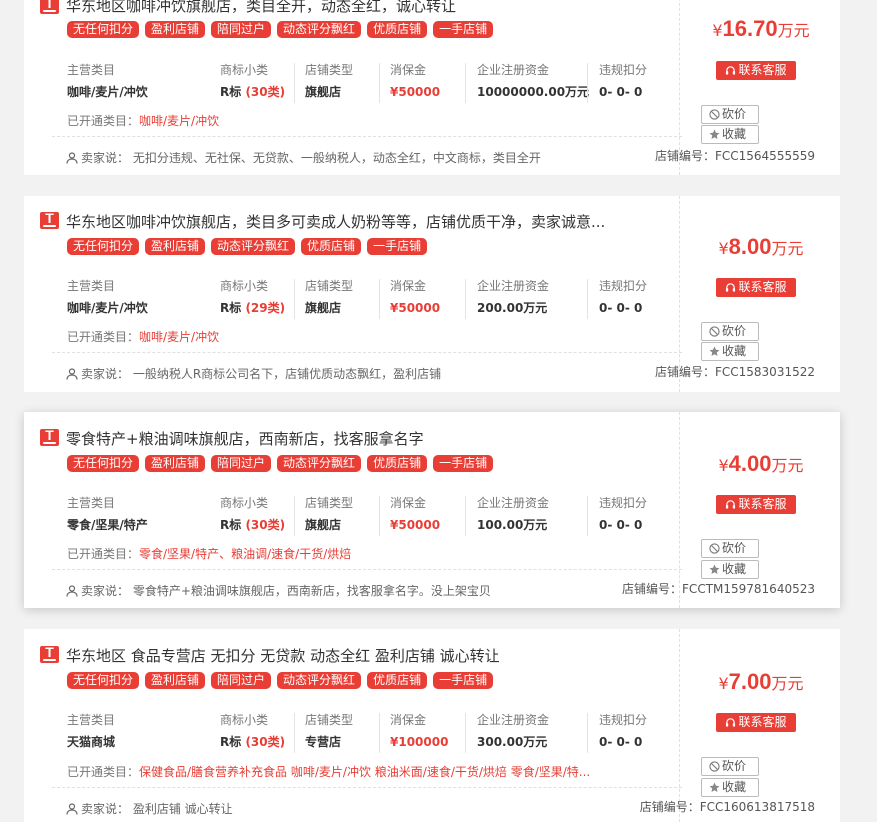 Image resolution: width=877 pixels, height=822 pixels. What do you see at coordinates (366, 8) in the screenshot?
I see `listing-title: 华东地区咖啡冲饮旗舰店，类目全开，动态全红，诚心转让` at bounding box center [366, 8].